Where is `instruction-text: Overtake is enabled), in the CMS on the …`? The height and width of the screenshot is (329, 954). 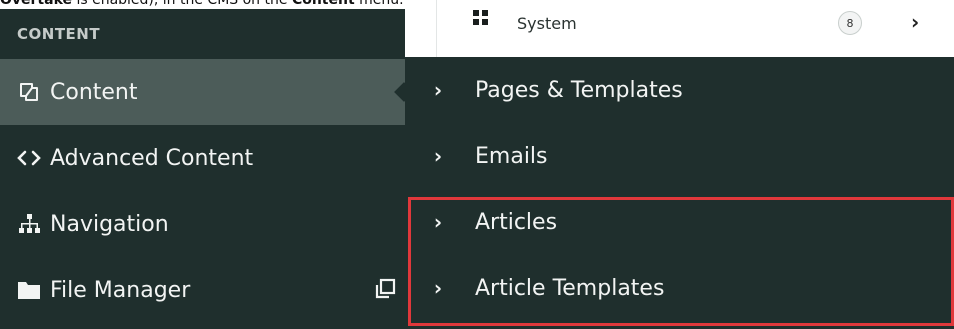 instruction-text: Overtake is enabled), in the CMS on the … is located at coordinates (202, 4).